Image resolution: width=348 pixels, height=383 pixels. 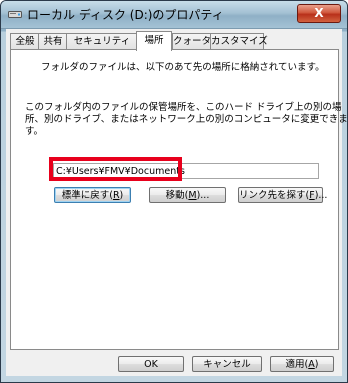 I want to click on tab-sharing: 共有, so click(x=53, y=41).